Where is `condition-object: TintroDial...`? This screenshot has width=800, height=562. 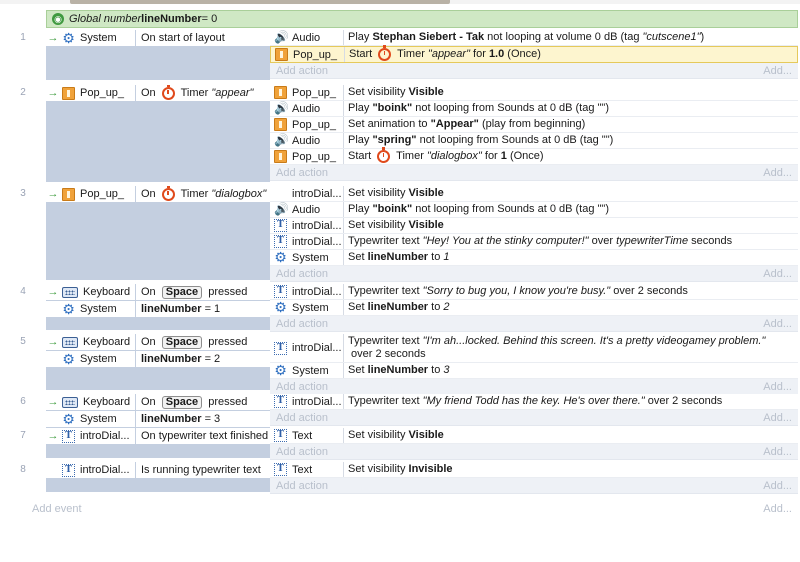
condition-object: TintroDial... is located at coordinates (98, 436).